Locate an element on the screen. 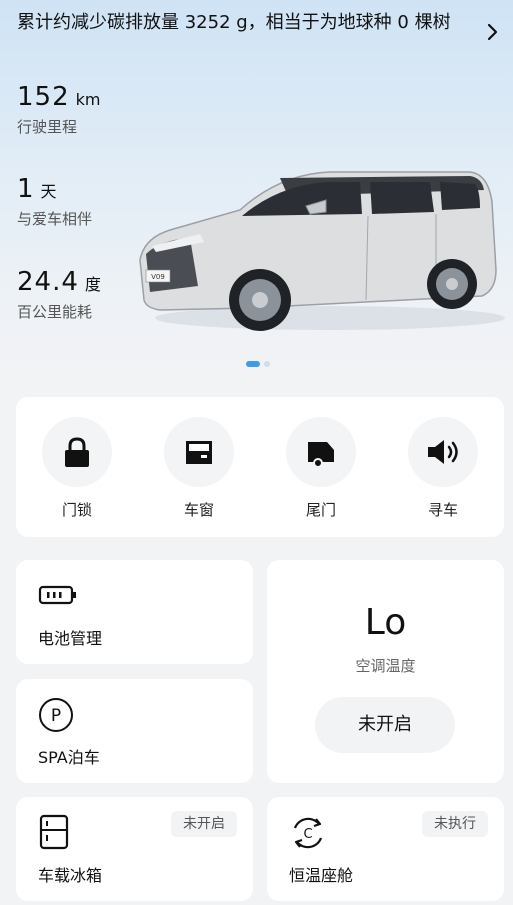  cabin-climate-icon: C is located at coordinates (308, 833).